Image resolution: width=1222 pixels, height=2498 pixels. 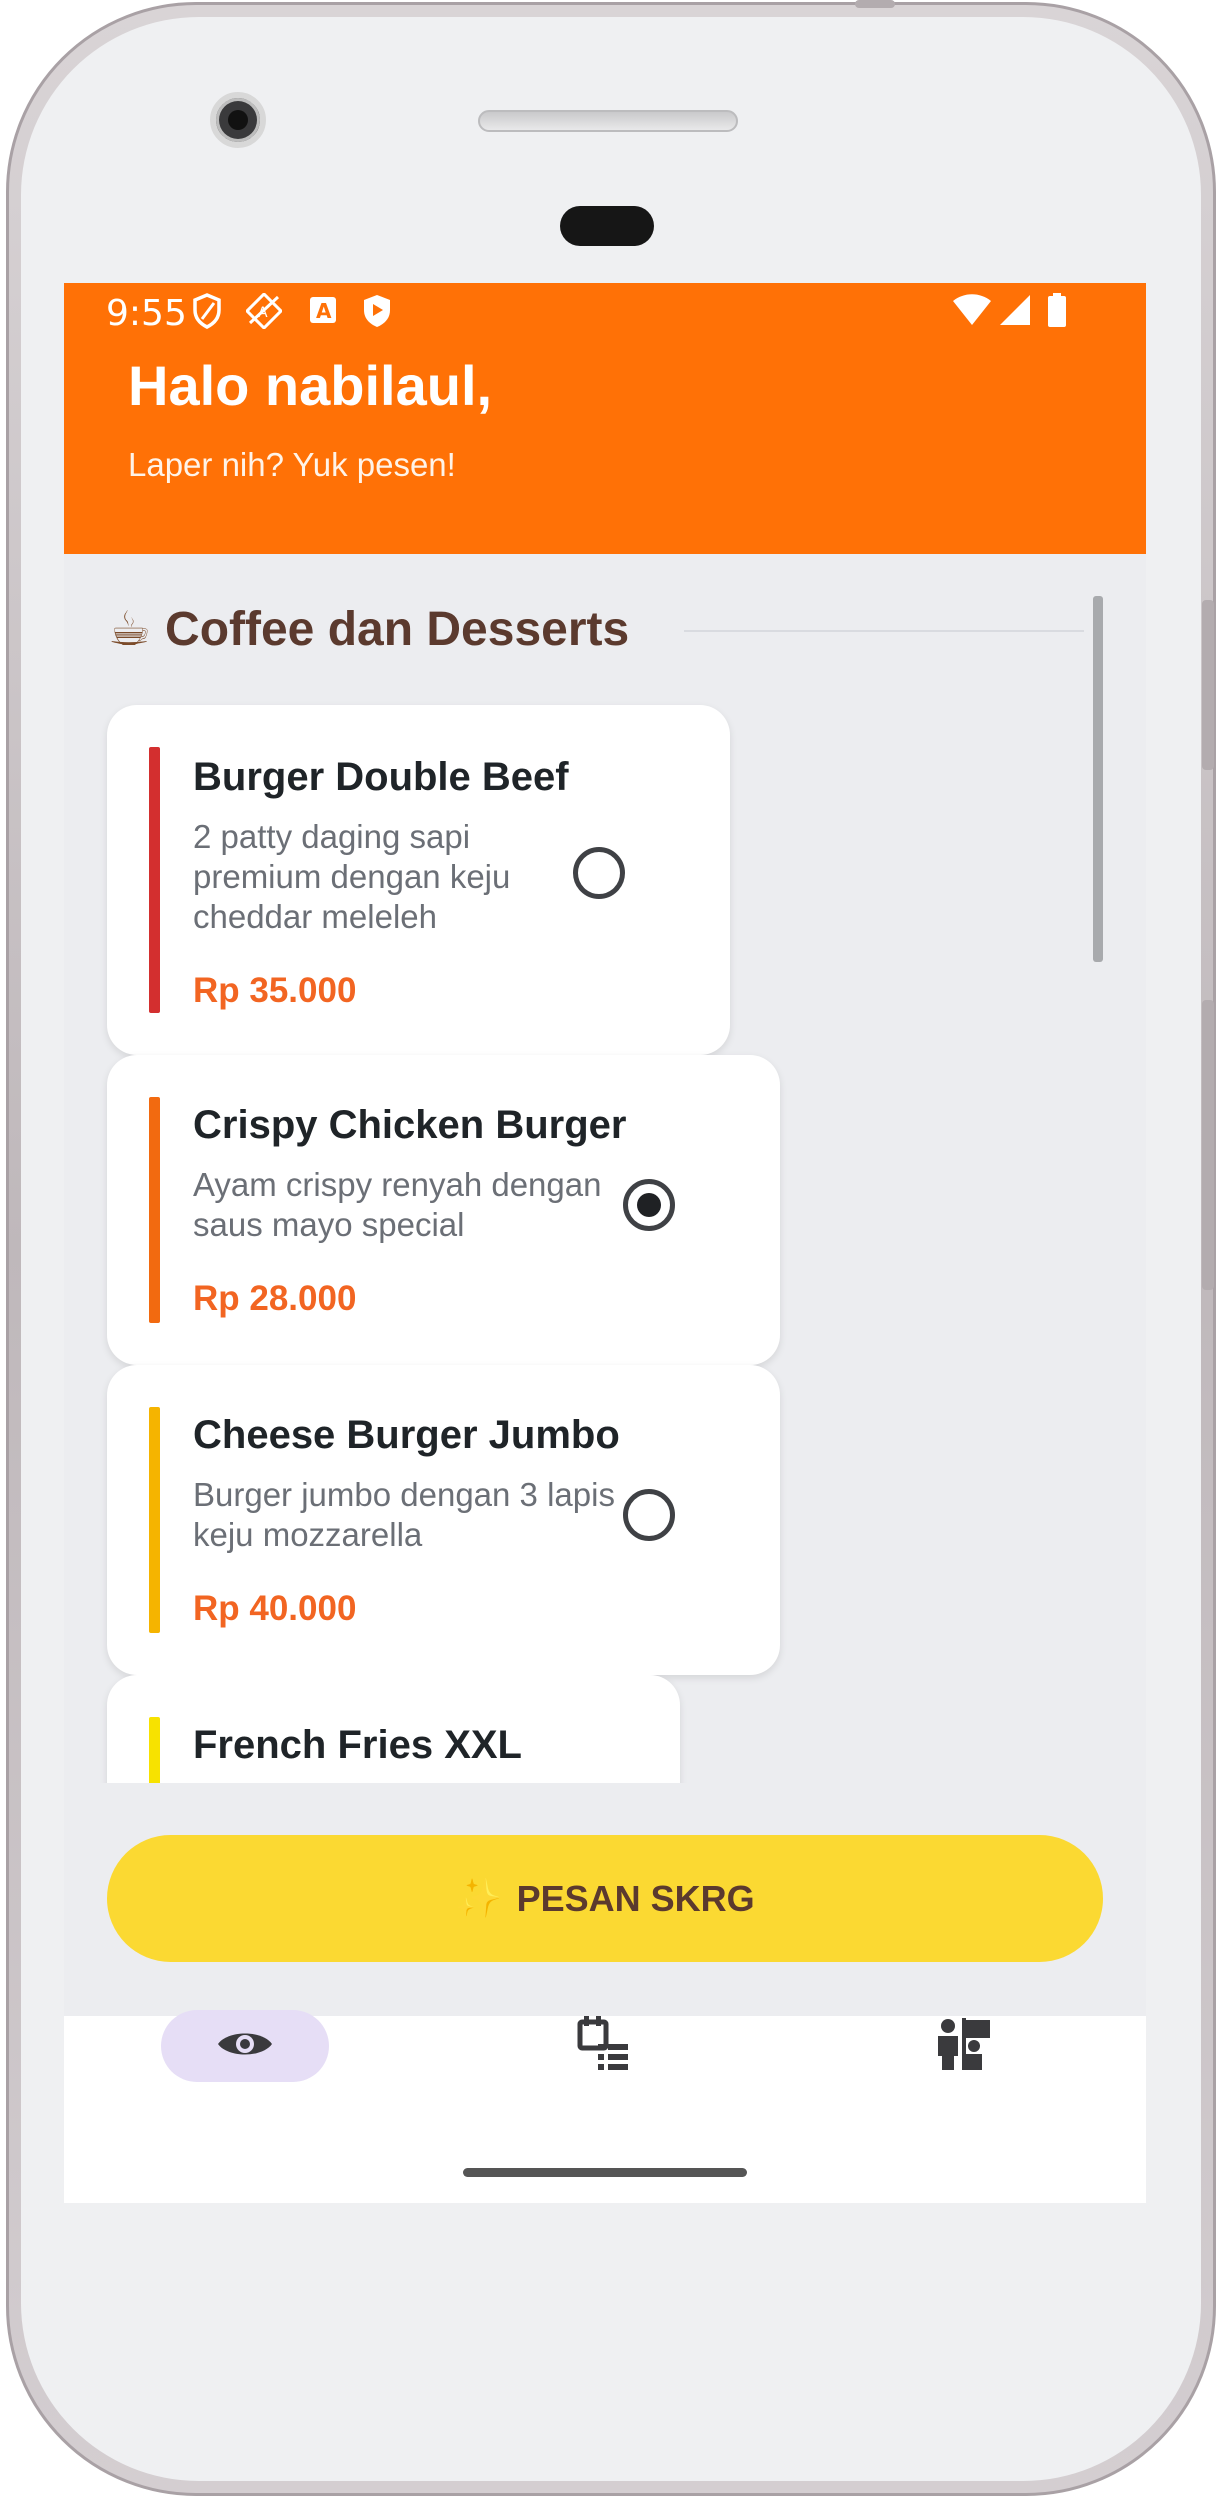 I want to click on nav-item-menu, so click(x=245, y=2046).